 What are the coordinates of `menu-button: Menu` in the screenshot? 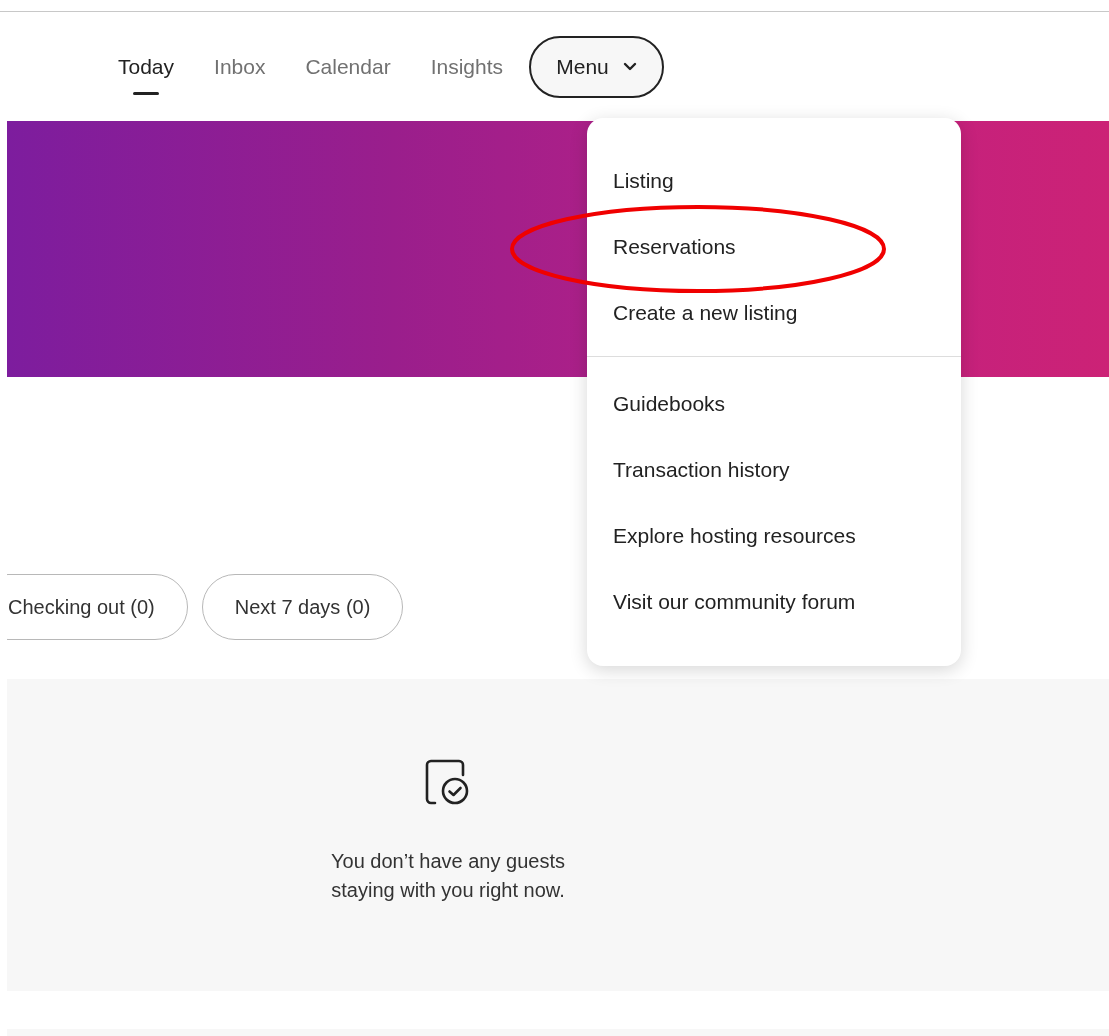 It's located at (597, 66).